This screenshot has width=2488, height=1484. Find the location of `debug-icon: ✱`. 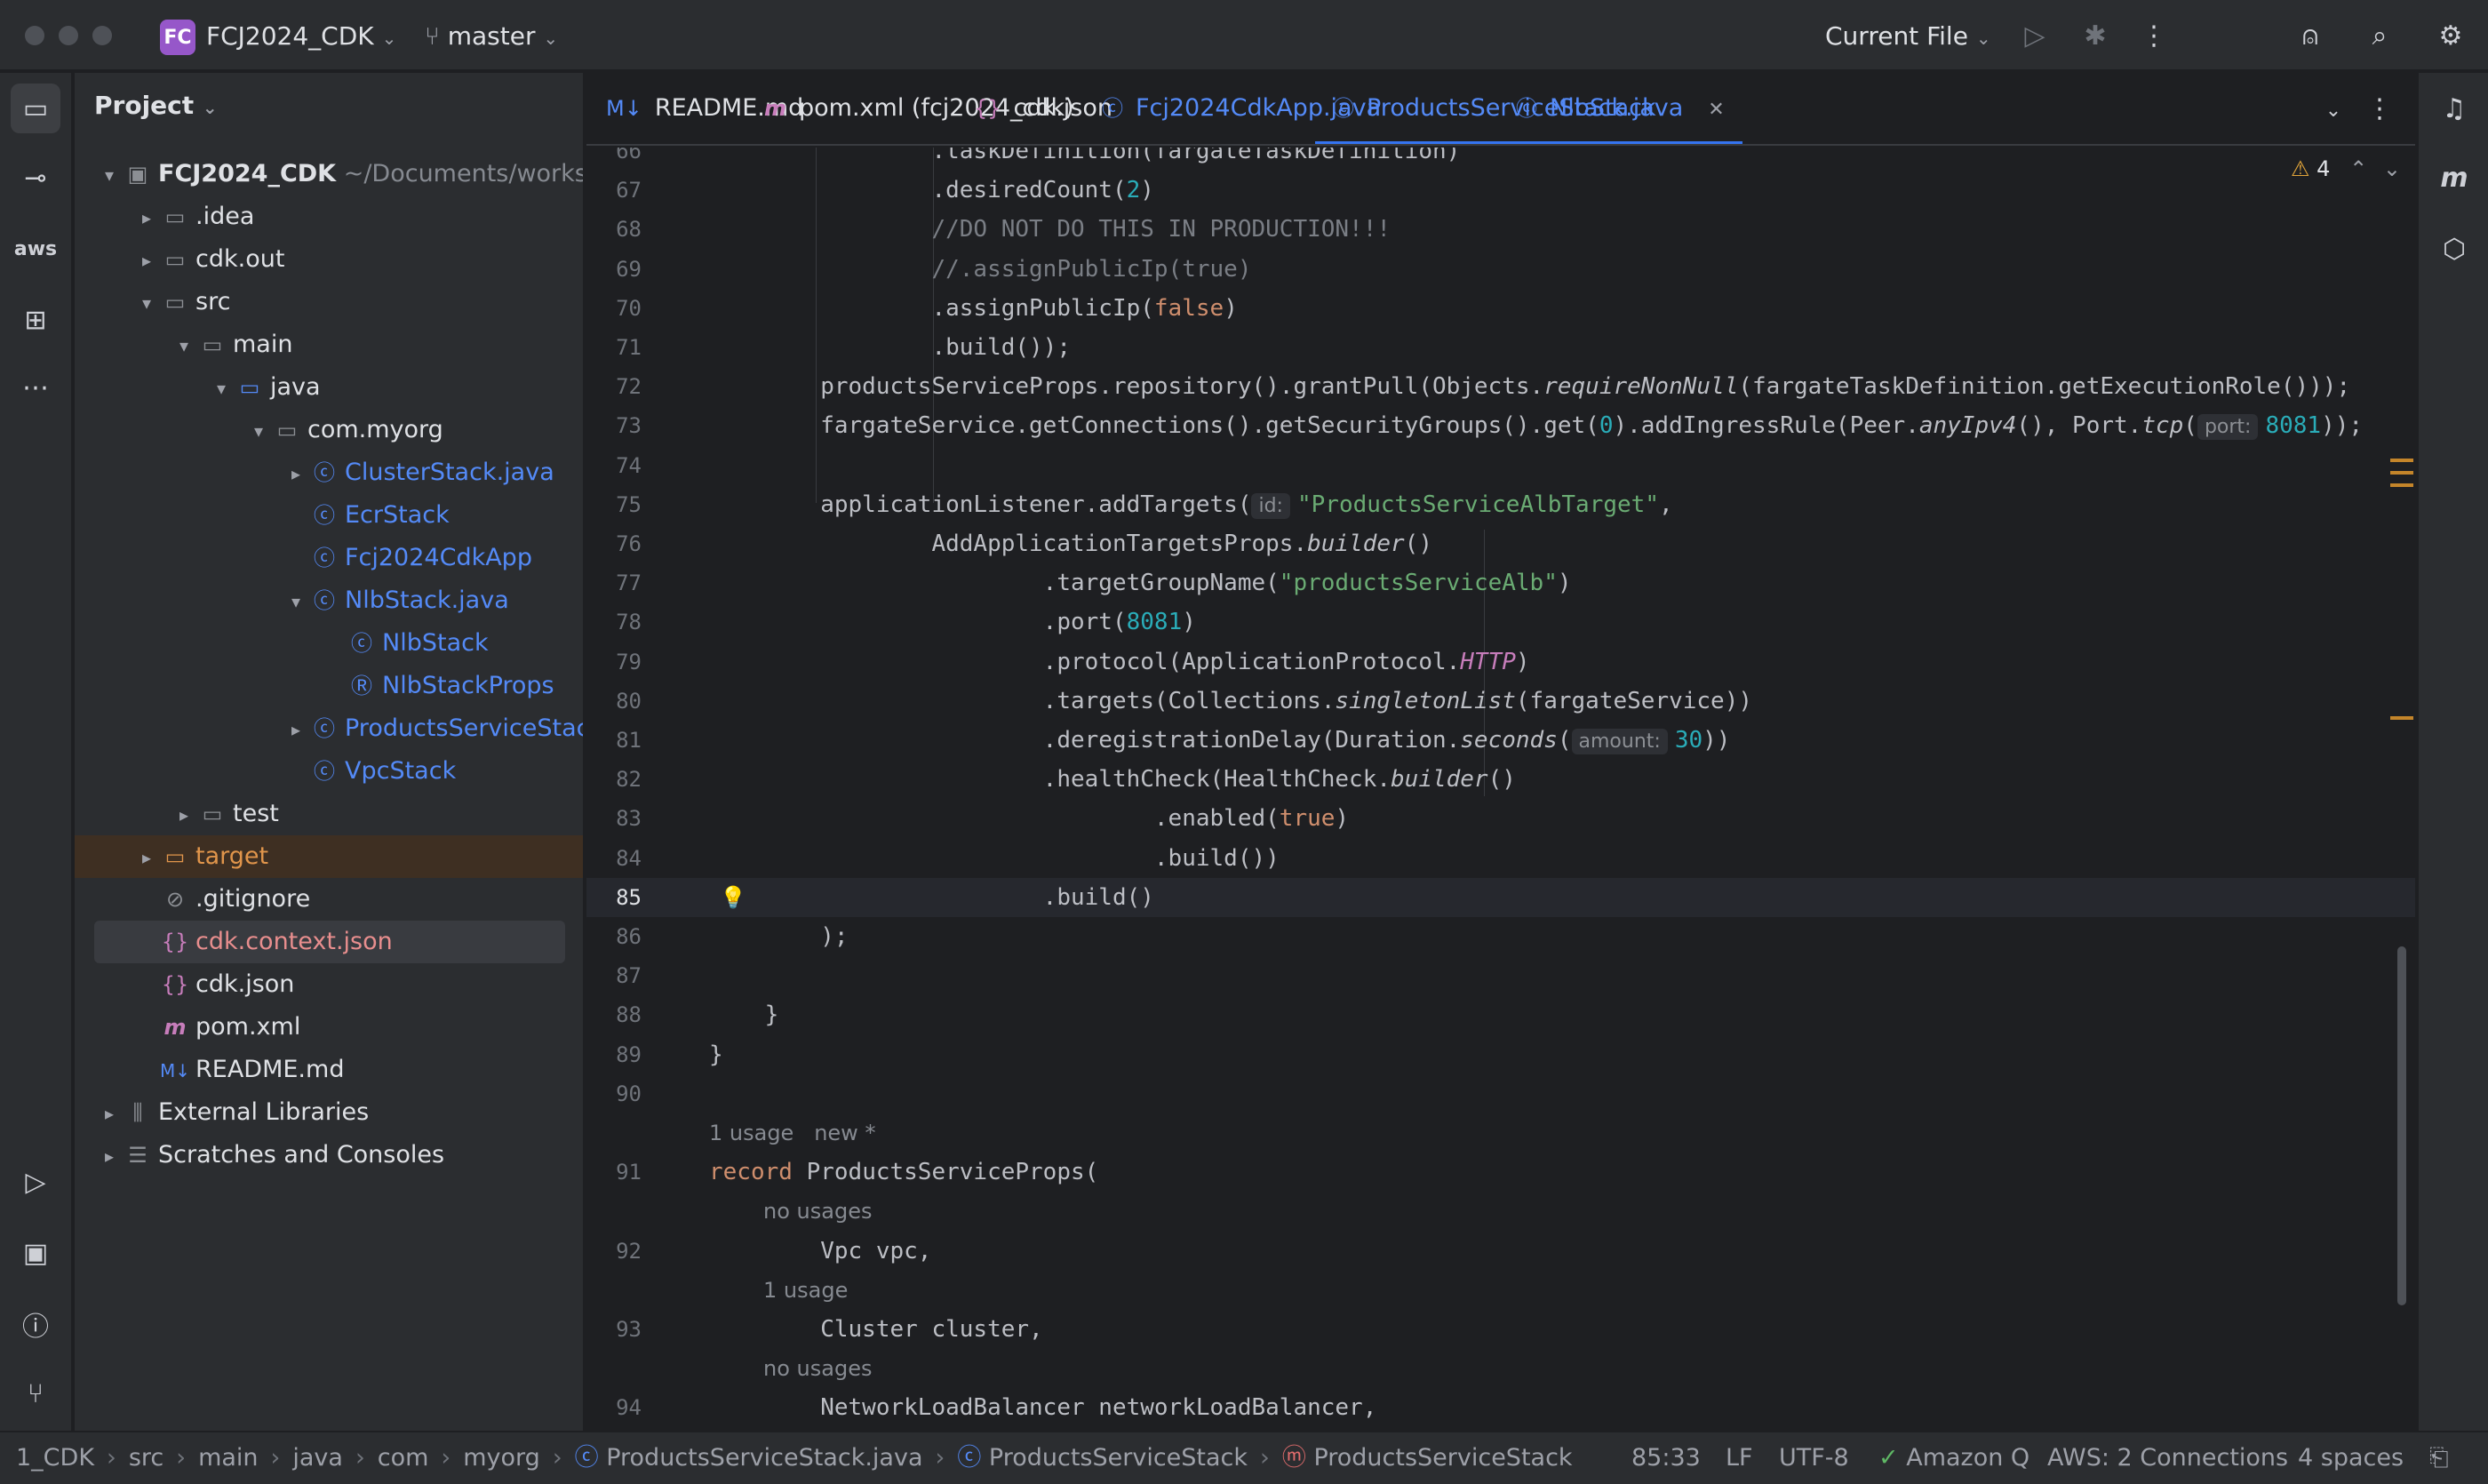

debug-icon: ✱ is located at coordinates (2095, 35).